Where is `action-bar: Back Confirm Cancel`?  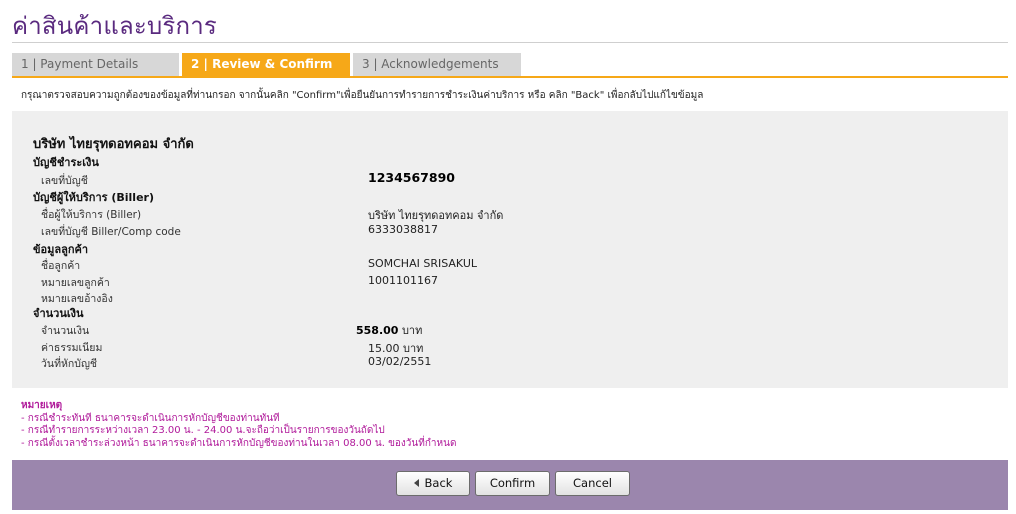 action-bar: Back Confirm Cancel is located at coordinates (510, 485).